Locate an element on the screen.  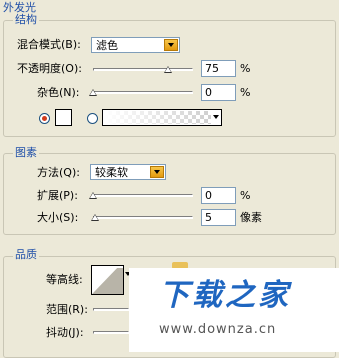
opacity-input: 75 is located at coordinates (218, 68).